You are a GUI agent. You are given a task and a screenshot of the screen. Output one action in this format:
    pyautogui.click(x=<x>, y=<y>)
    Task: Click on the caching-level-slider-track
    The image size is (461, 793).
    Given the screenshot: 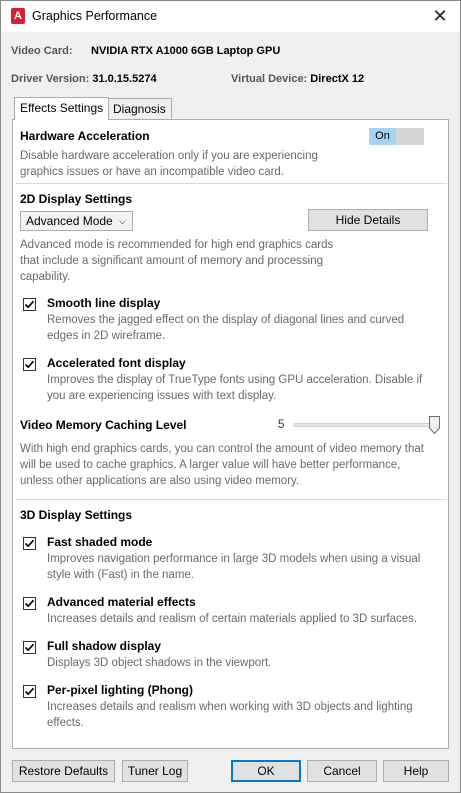 What is the action you would take?
    pyautogui.click(x=367, y=425)
    